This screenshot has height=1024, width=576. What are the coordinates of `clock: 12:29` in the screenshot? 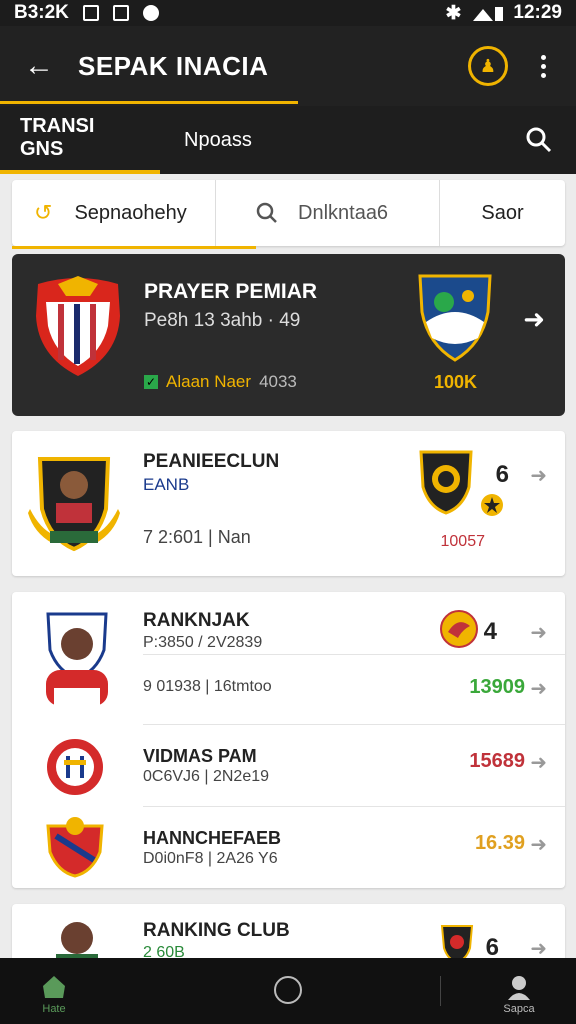 It's located at (537, 12).